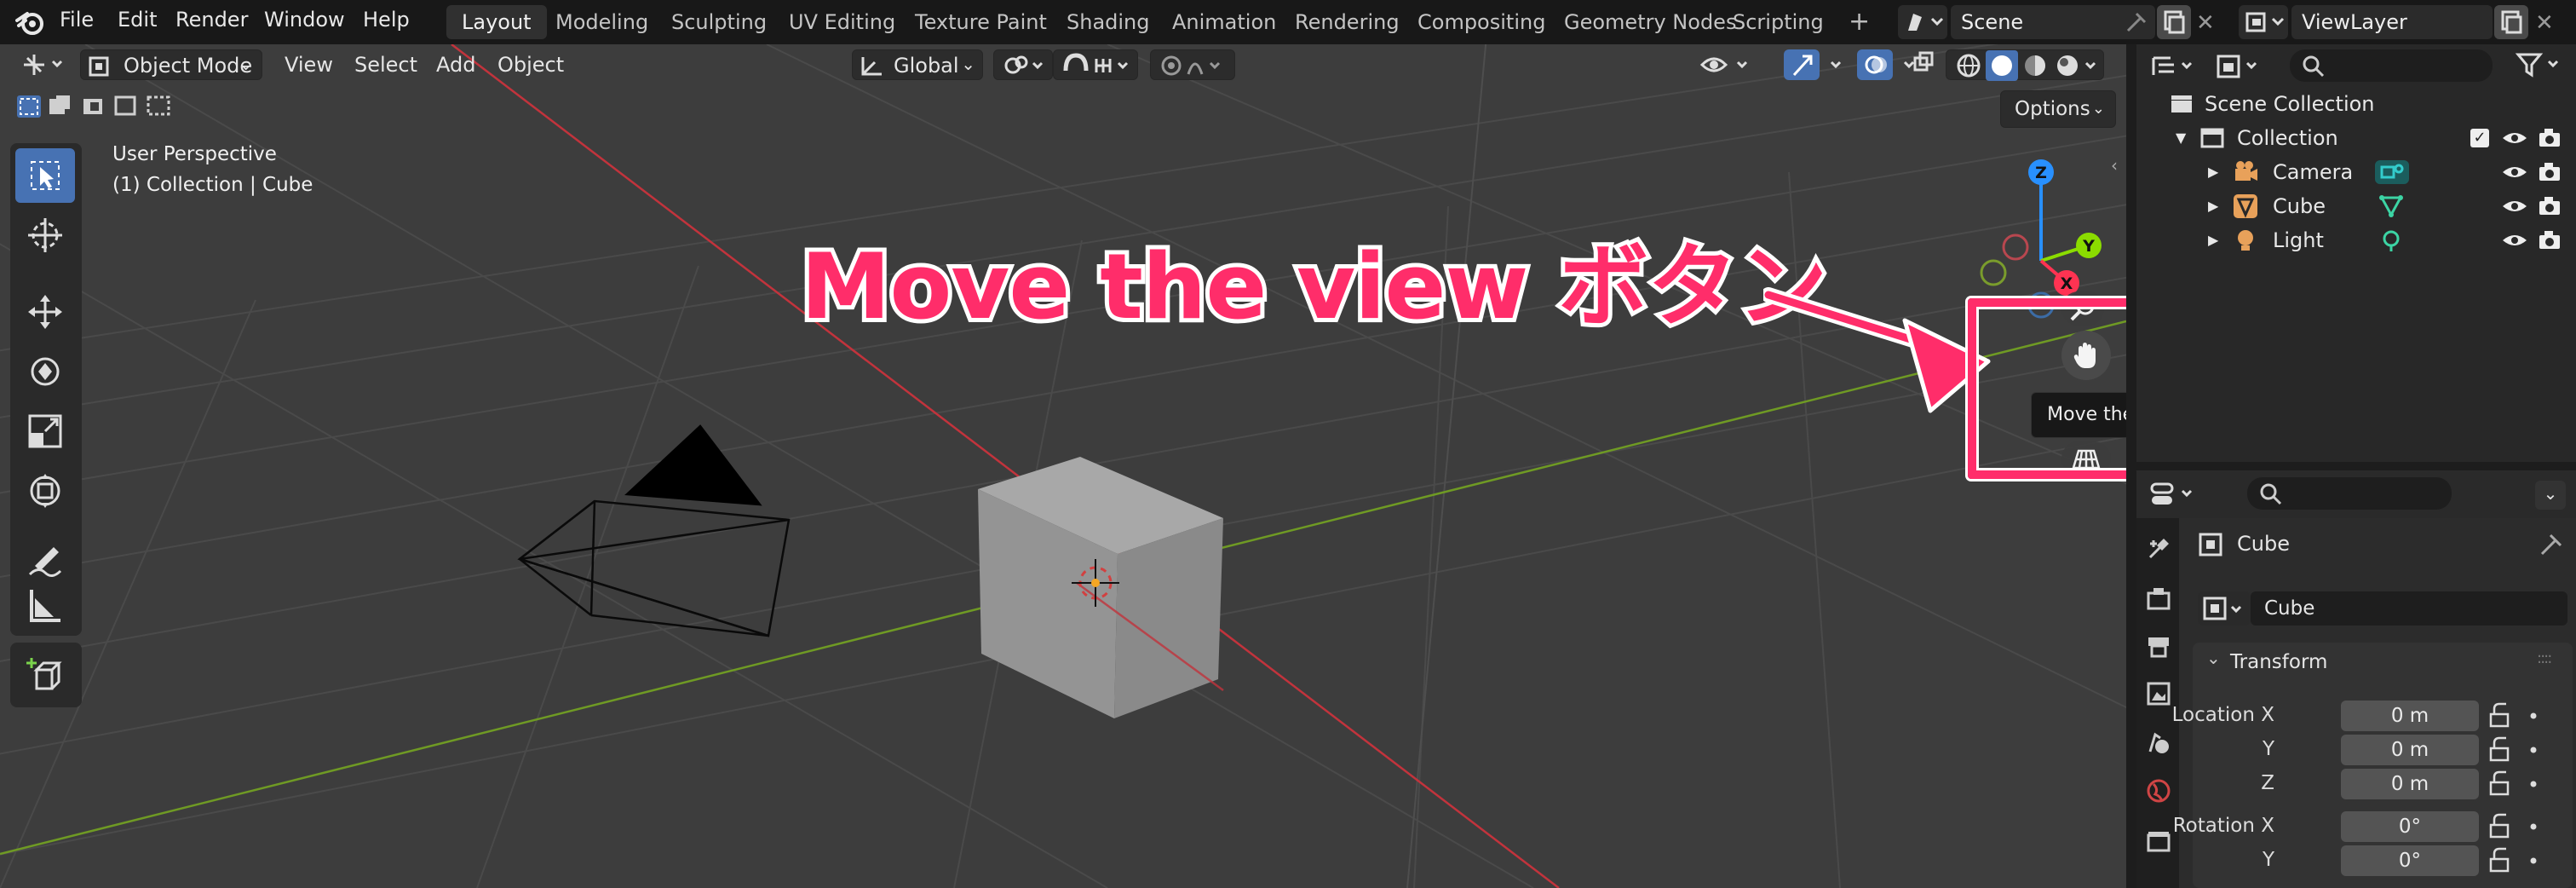 This screenshot has width=2576, height=888. What do you see at coordinates (2511, 22) in the screenshot?
I see `new-view-layer-icon` at bounding box center [2511, 22].